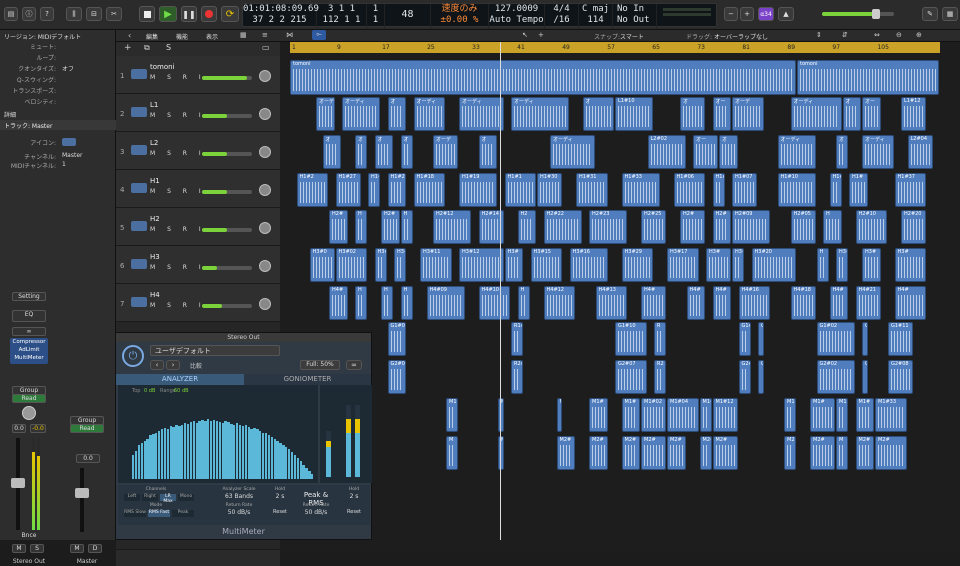 The image size is (960, 566). I want to click on track-name: H2, so click(155, 219).